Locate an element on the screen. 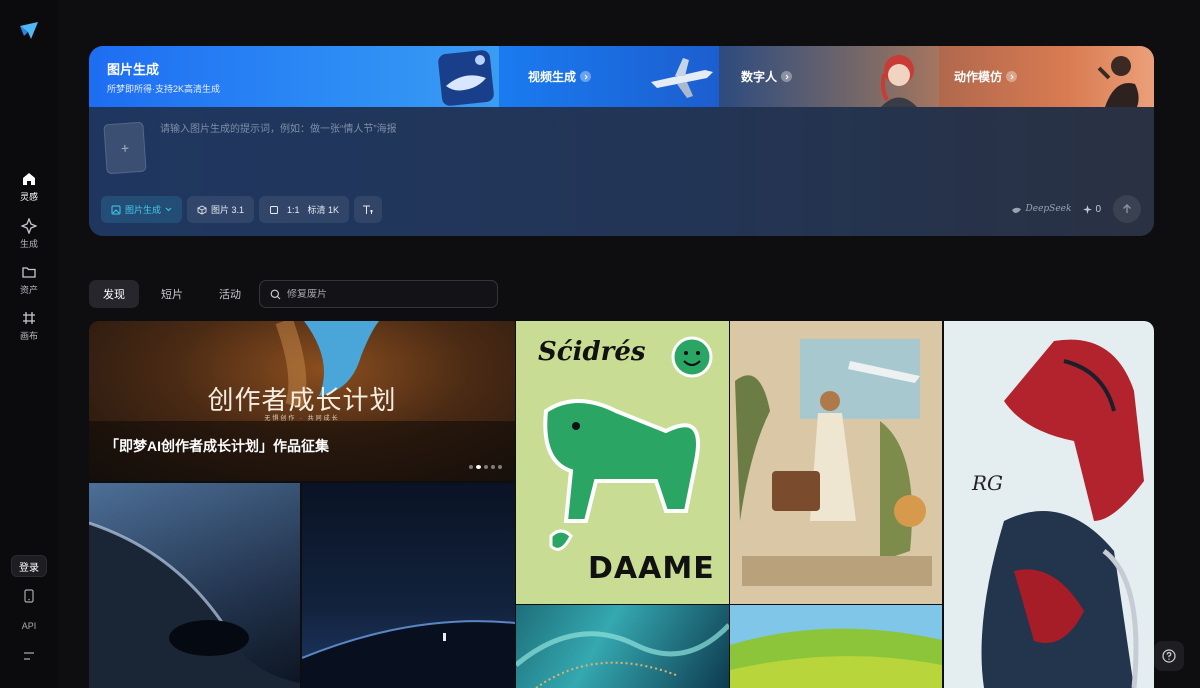 The height and width of the screenshot is (688, 1200). sidebar-item-label: 生成 is located at coordinates (28, 244).